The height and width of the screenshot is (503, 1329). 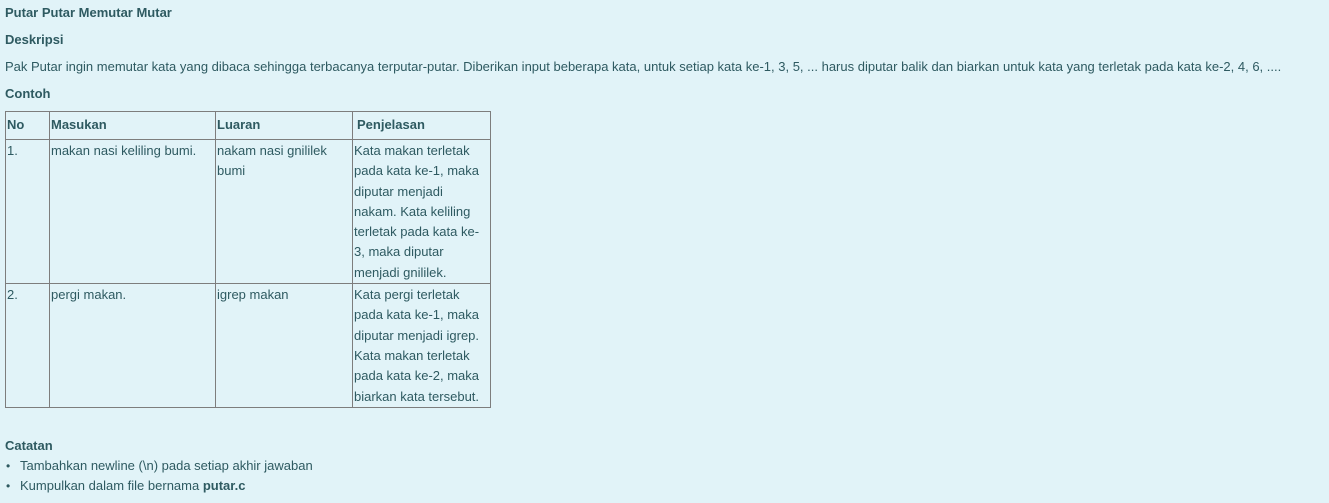 What do you see at coordinates (27, 345) in the screenshot?
I see `cell-no: 2.` at bounding box center [27, 345].